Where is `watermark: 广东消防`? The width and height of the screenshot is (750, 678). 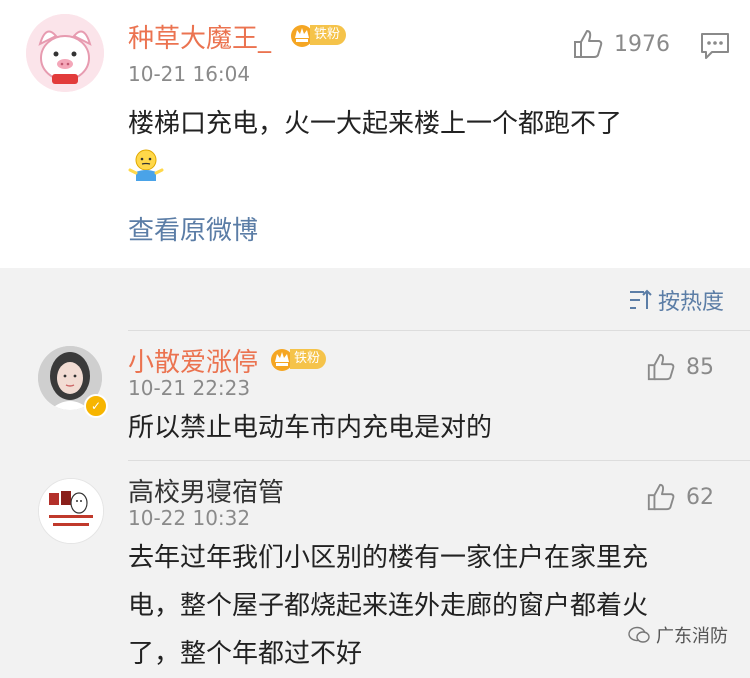 watermark: 广东消防 is located at coordinates (678, 635).